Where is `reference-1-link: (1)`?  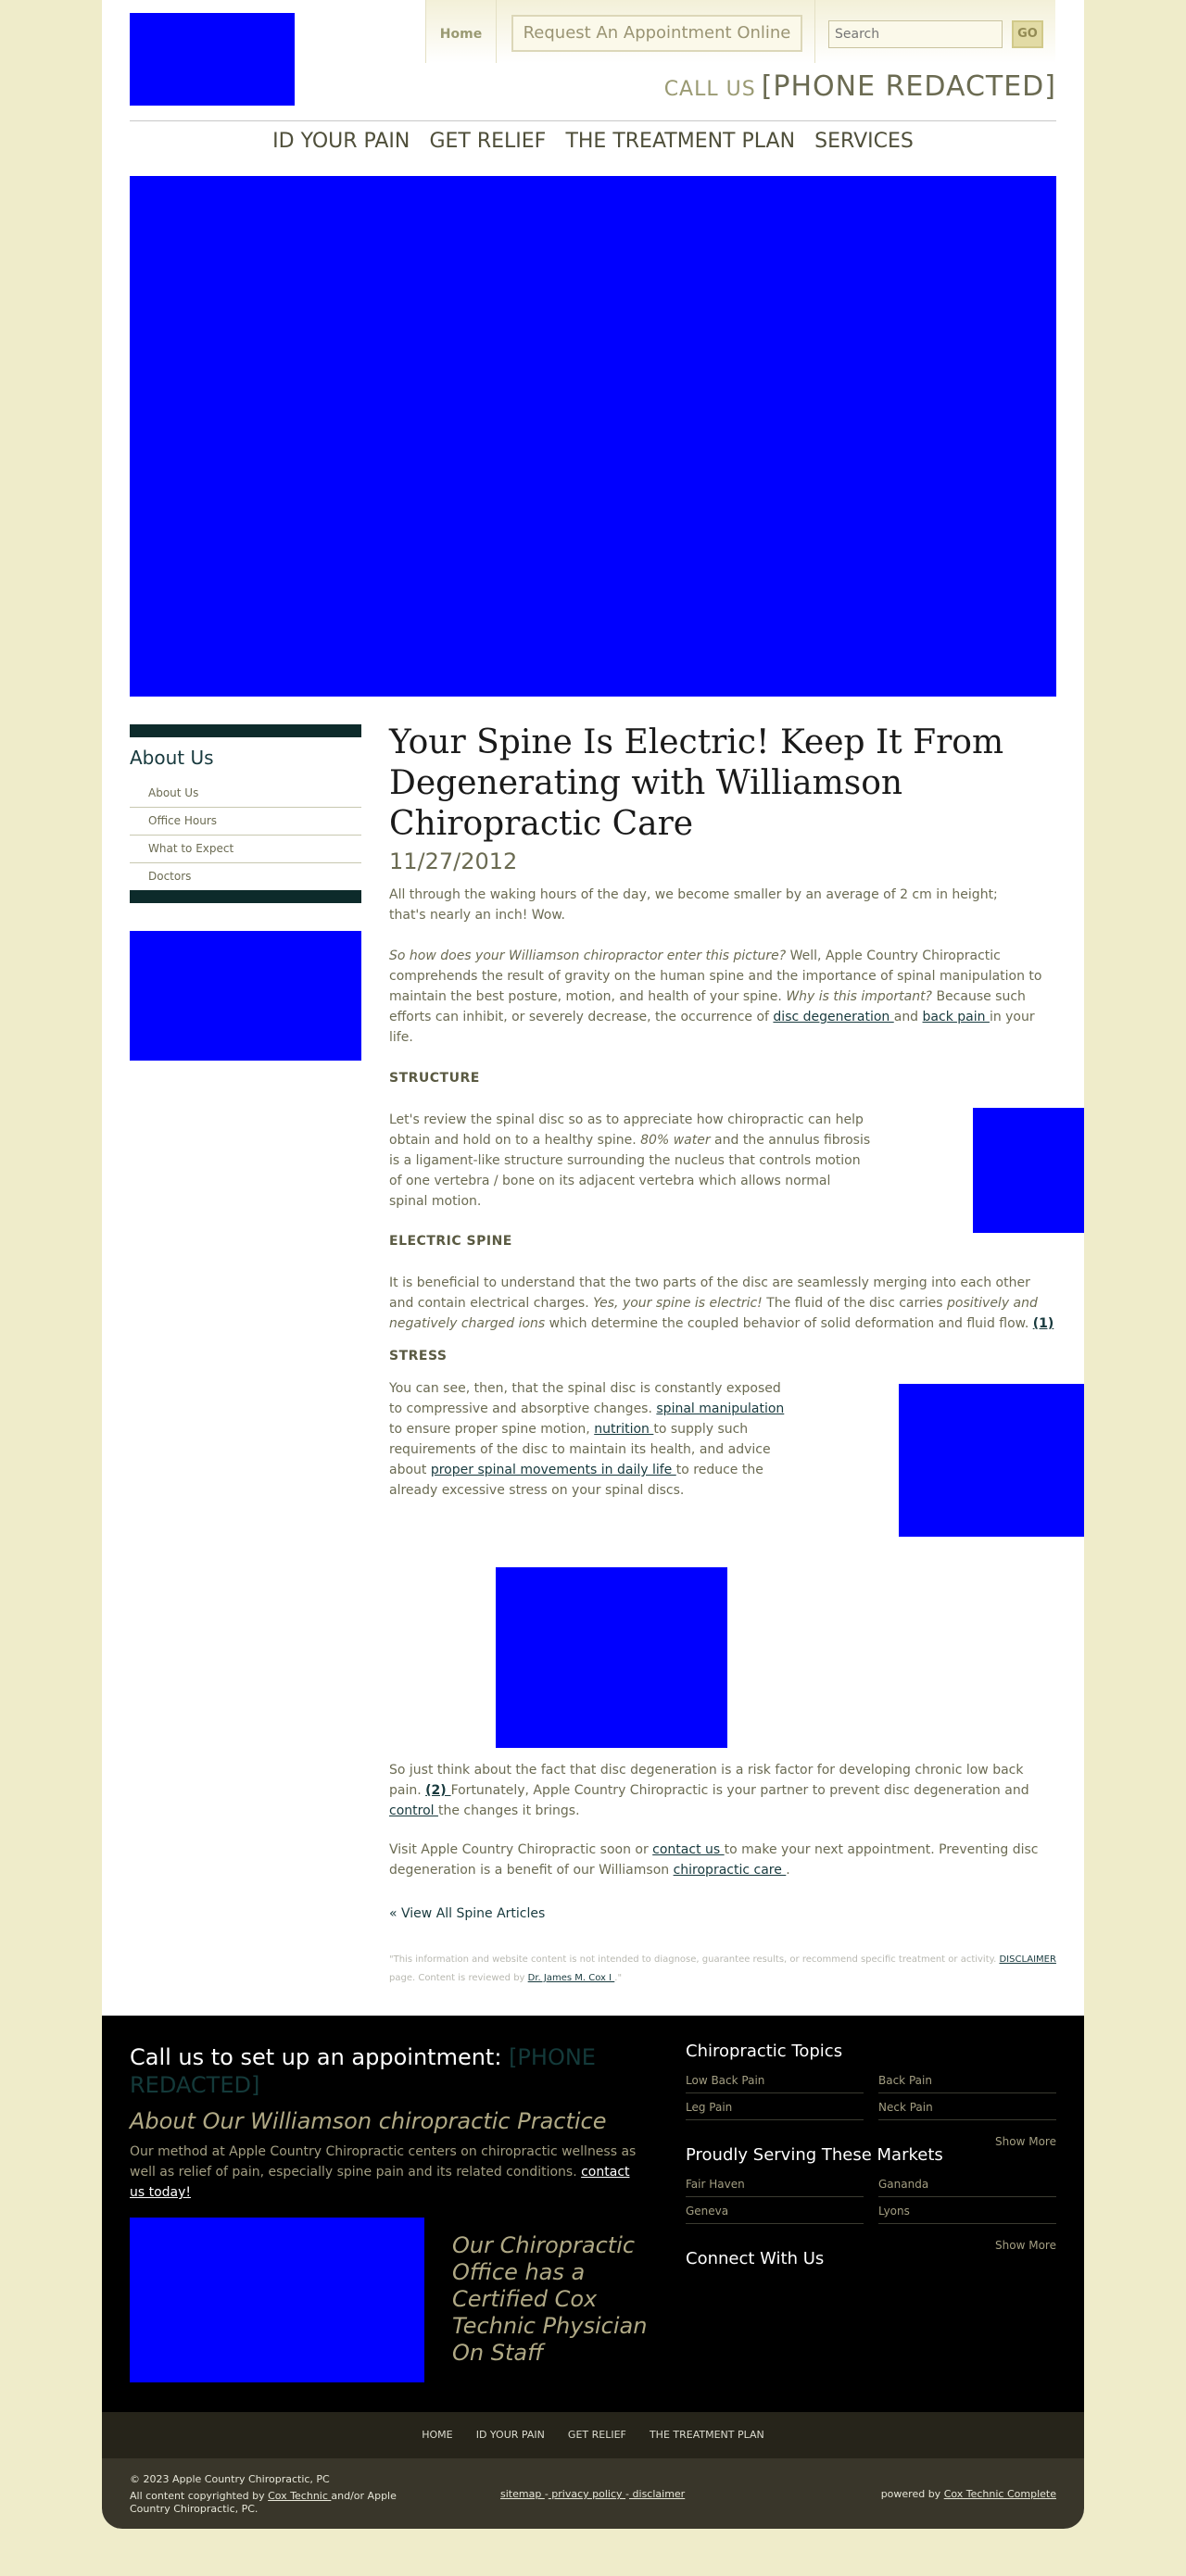 reference-1-link: (1) is located at coordinates (1043, 1323).